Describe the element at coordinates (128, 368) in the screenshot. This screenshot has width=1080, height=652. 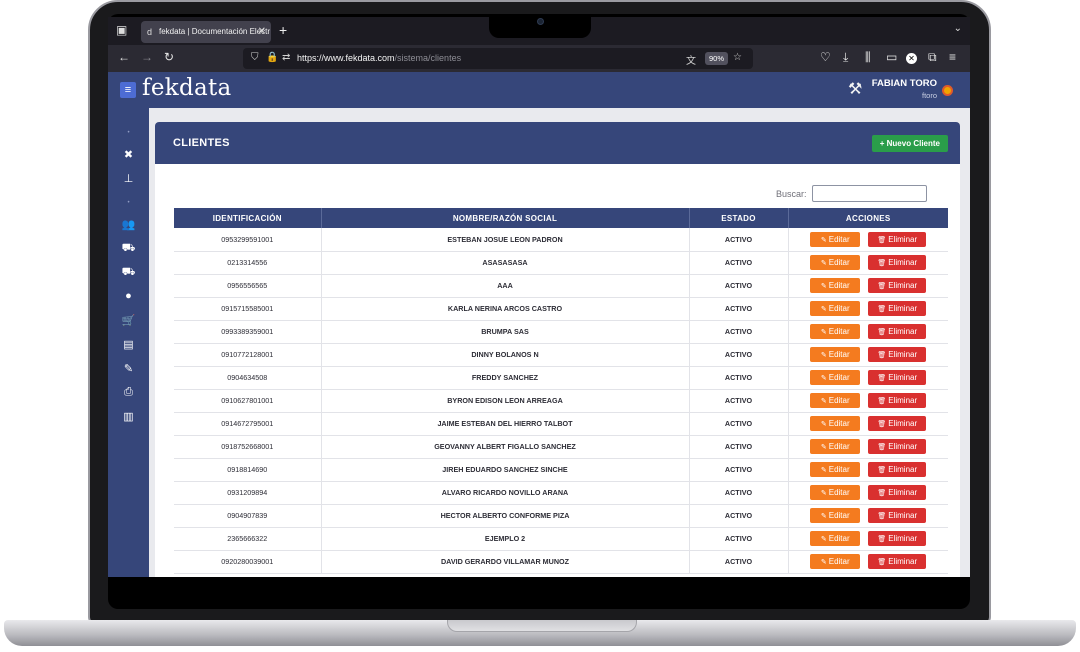
I see `sidebar-item-edit-doc: ✎` at that location.